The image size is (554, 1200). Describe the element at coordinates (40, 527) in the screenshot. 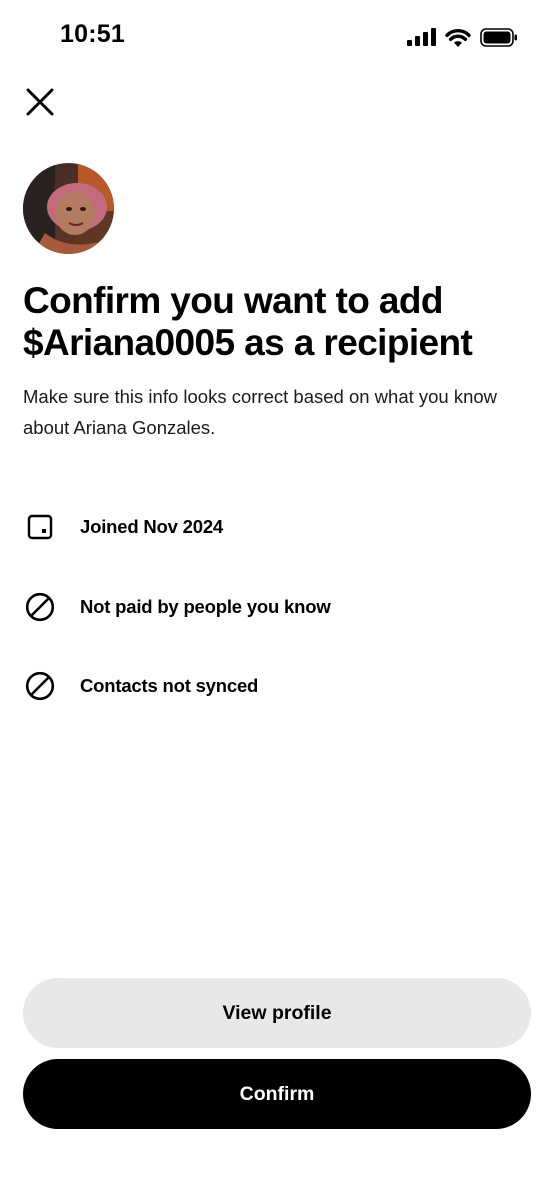

I see `joined-date-icon` at that location.